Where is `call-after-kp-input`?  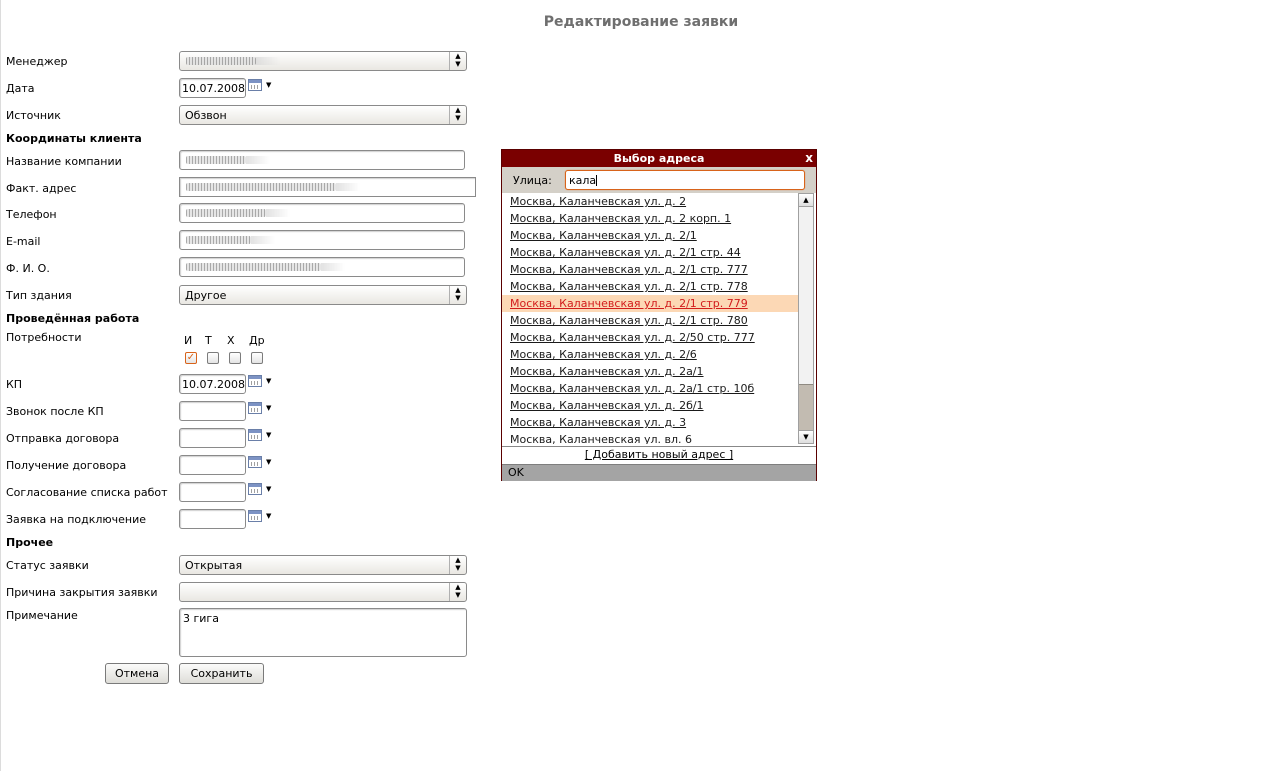
call-after-kp-input is located at coordinates (212, 411).